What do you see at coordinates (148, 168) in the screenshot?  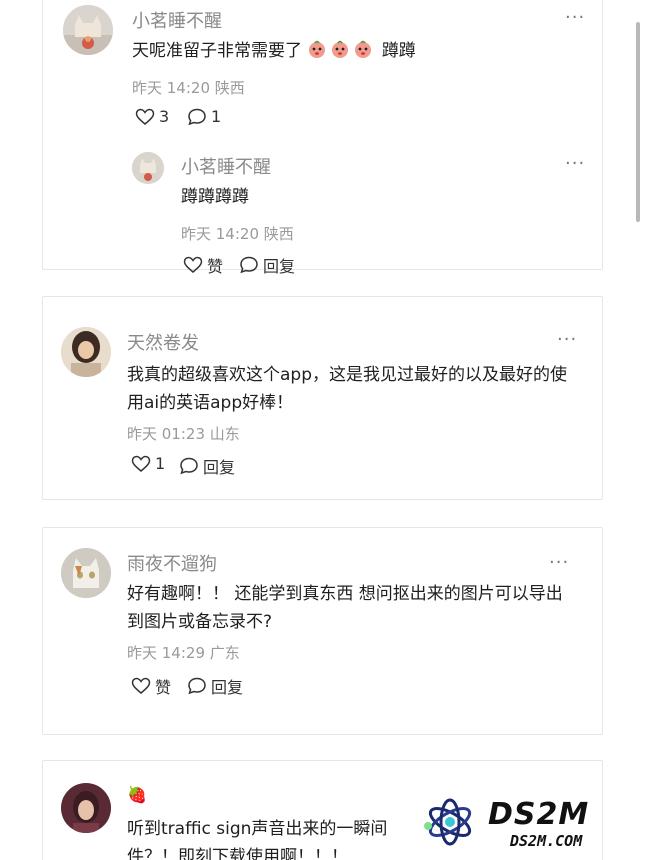 I see `reply-avatar` at bounding box center [148, 168].